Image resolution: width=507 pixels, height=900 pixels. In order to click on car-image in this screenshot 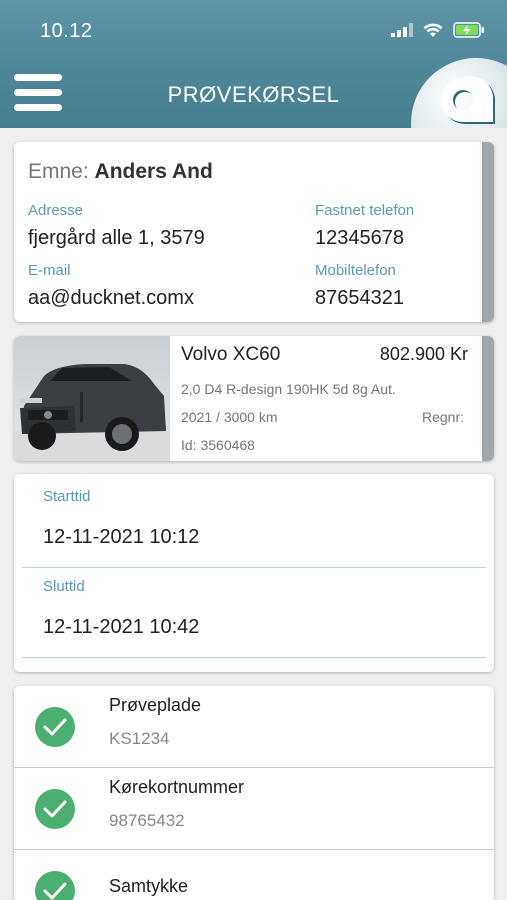, I will do `click(92, 398)`.